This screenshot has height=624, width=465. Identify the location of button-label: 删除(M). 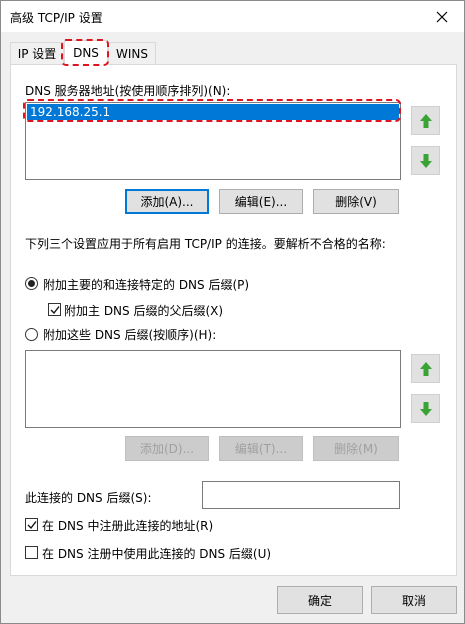
(356, 449).